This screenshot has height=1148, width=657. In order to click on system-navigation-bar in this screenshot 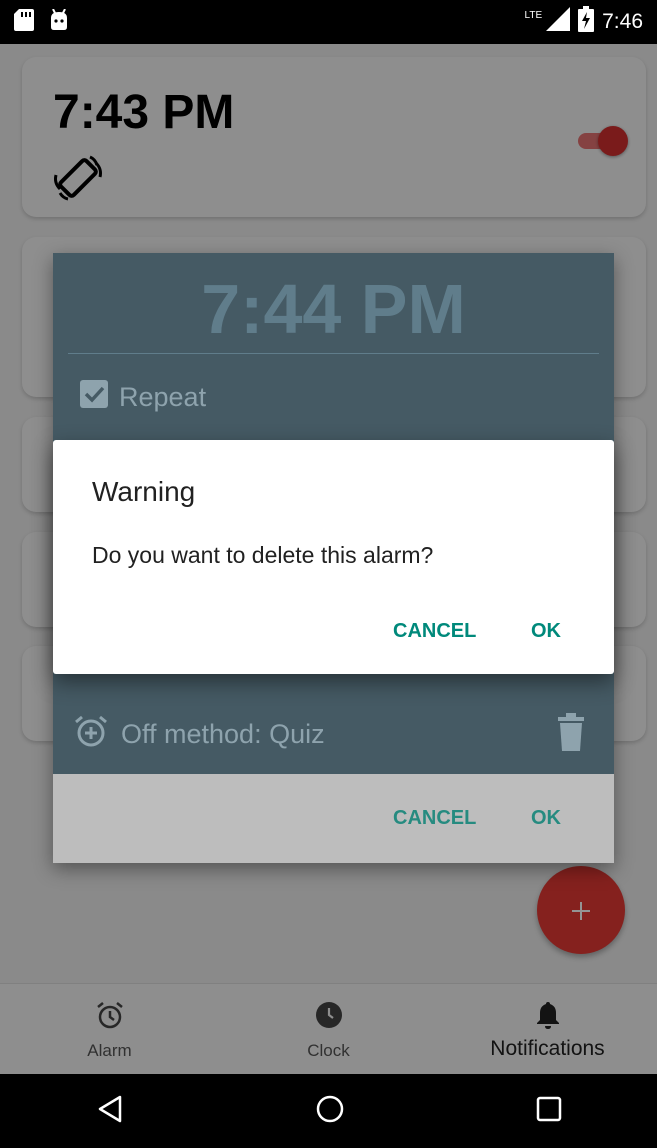, I will do `click(328, 1111)`.